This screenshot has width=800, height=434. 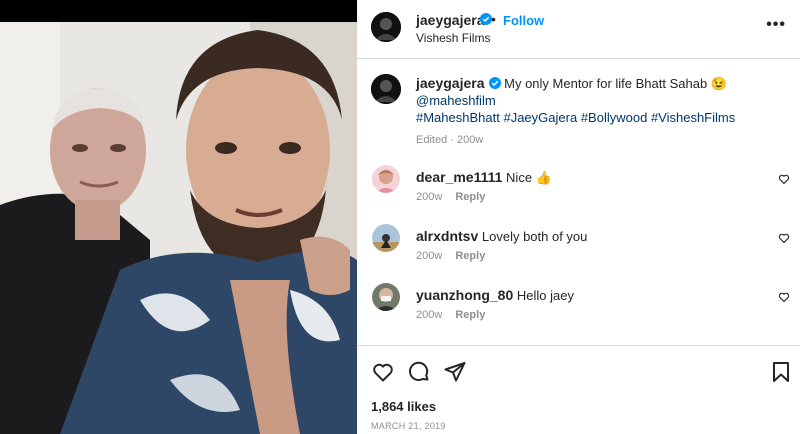 I want to click on caption-mention: @maheshfilm, so click(x=456, y=100).